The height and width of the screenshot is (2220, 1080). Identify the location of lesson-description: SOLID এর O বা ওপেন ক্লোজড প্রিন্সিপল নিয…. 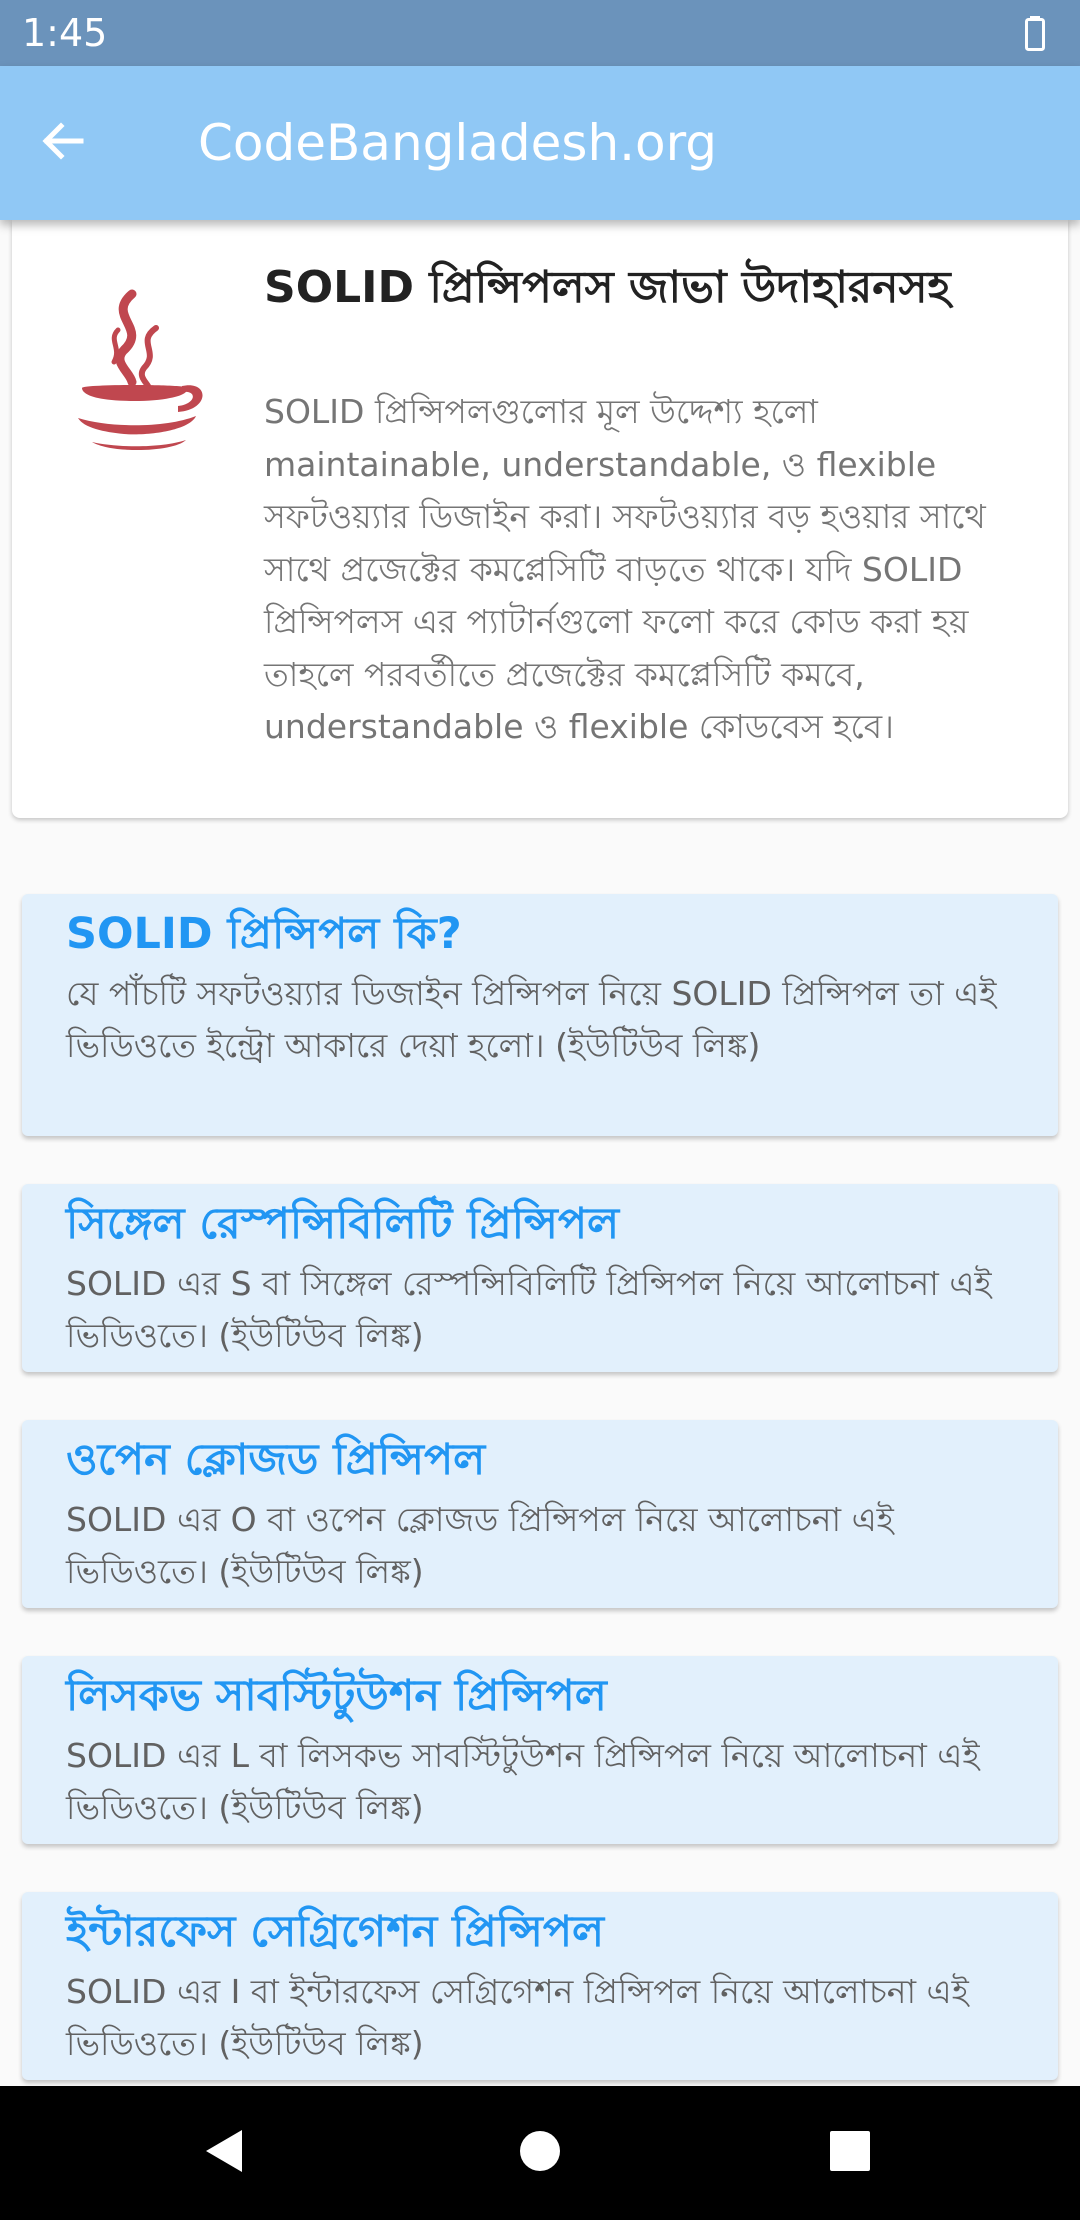
(480, 1545).